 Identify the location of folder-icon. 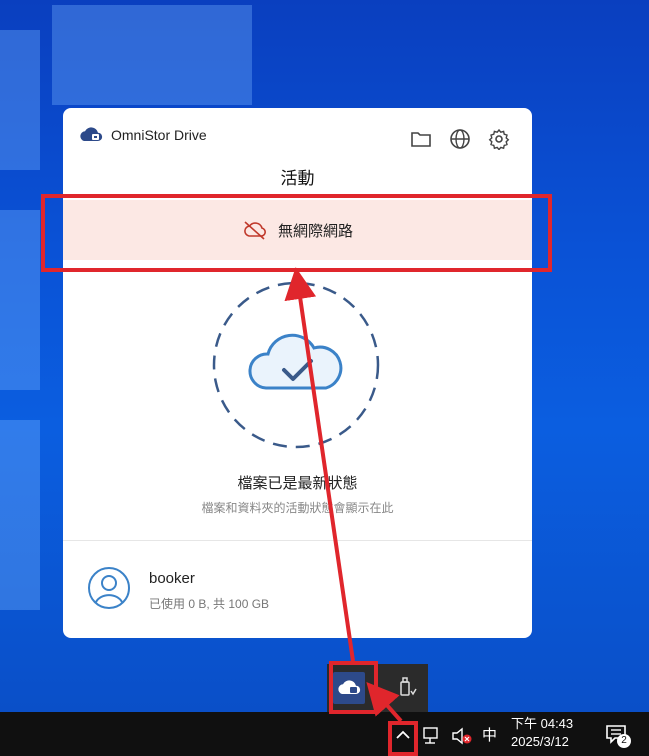
(421, 139).